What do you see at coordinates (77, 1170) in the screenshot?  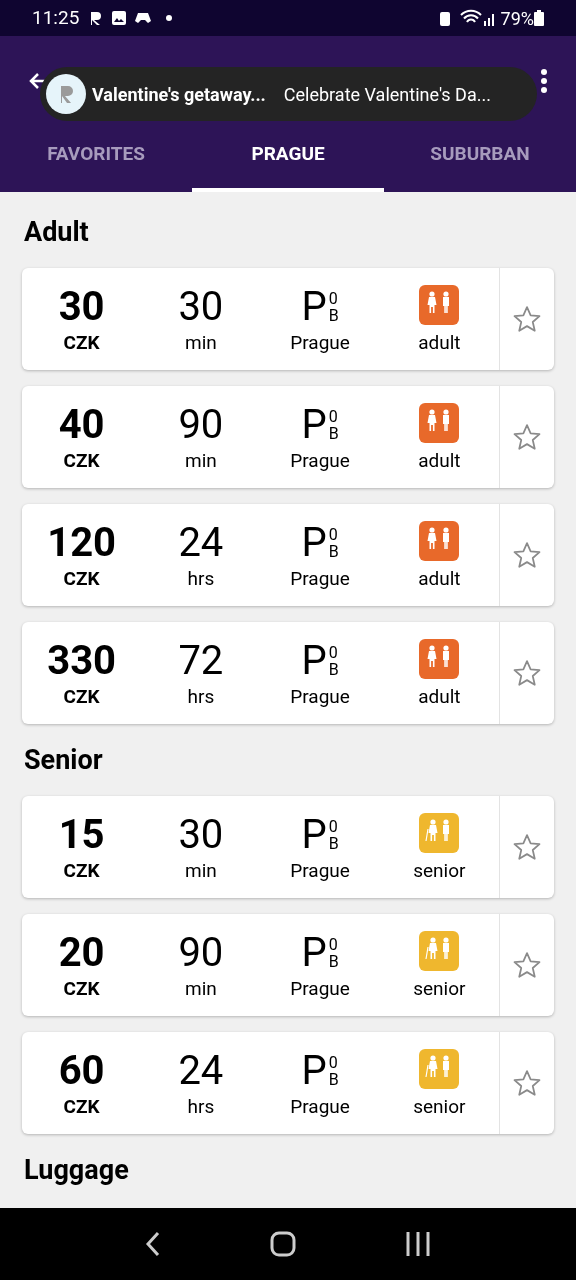 I see `section-heading: Luggage` at bounding box center [77, 1170].